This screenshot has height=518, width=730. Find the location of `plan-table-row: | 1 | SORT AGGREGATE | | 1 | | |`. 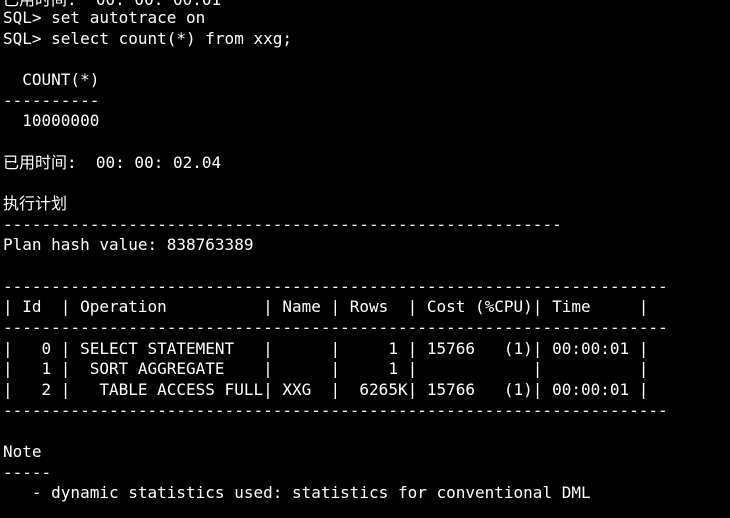

plan-table-row: | 1 | SORT AGGREGATE | | 1 | | | is located at coordinates (326, 368).